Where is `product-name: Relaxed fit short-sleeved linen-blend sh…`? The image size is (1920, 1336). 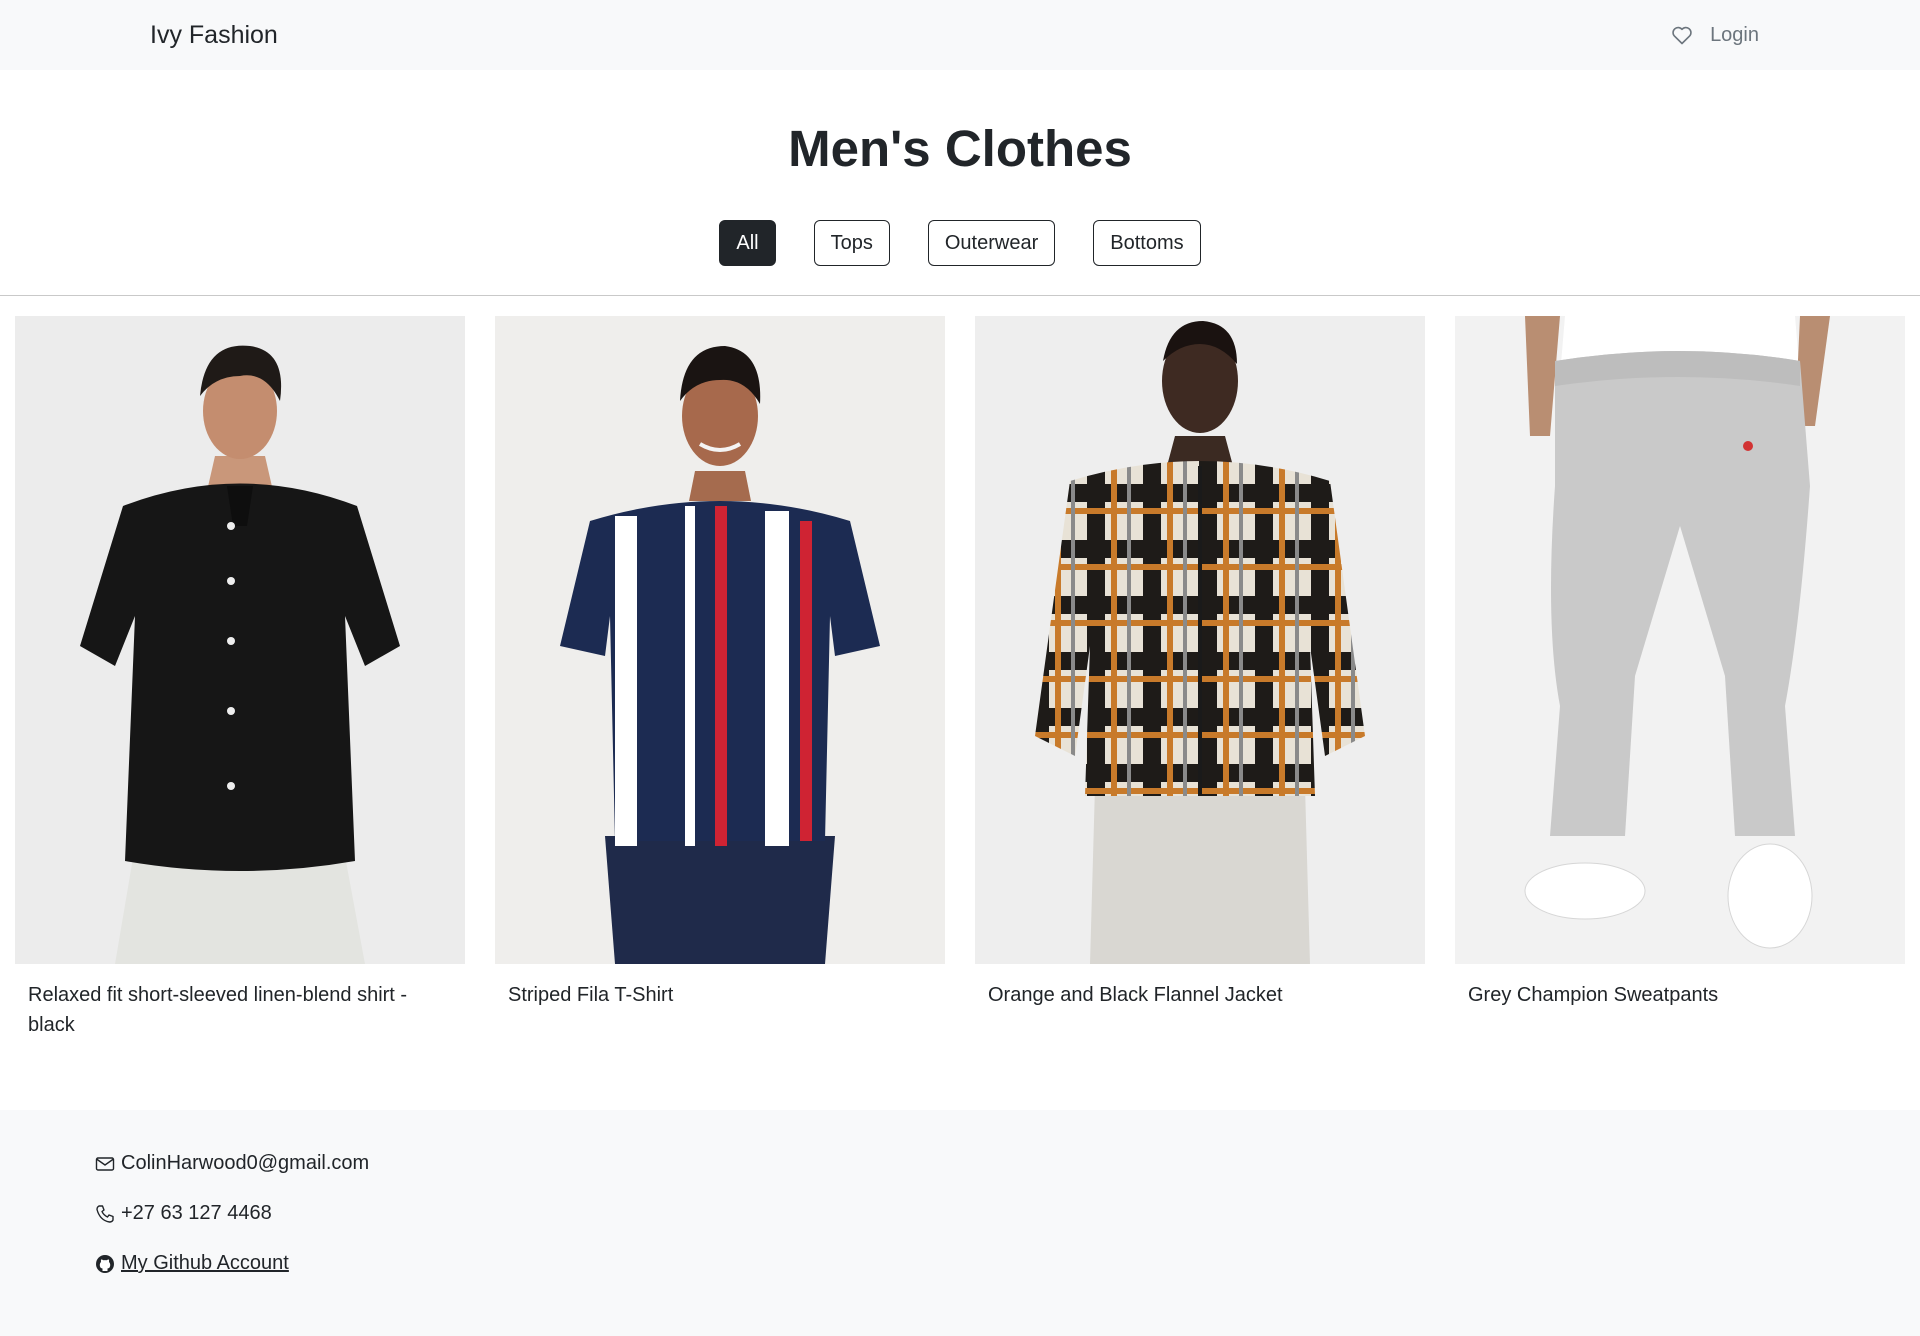 product-name: Relaxed fit short-sleeved linen-blend sh… is located at coordinates (240, 1002).